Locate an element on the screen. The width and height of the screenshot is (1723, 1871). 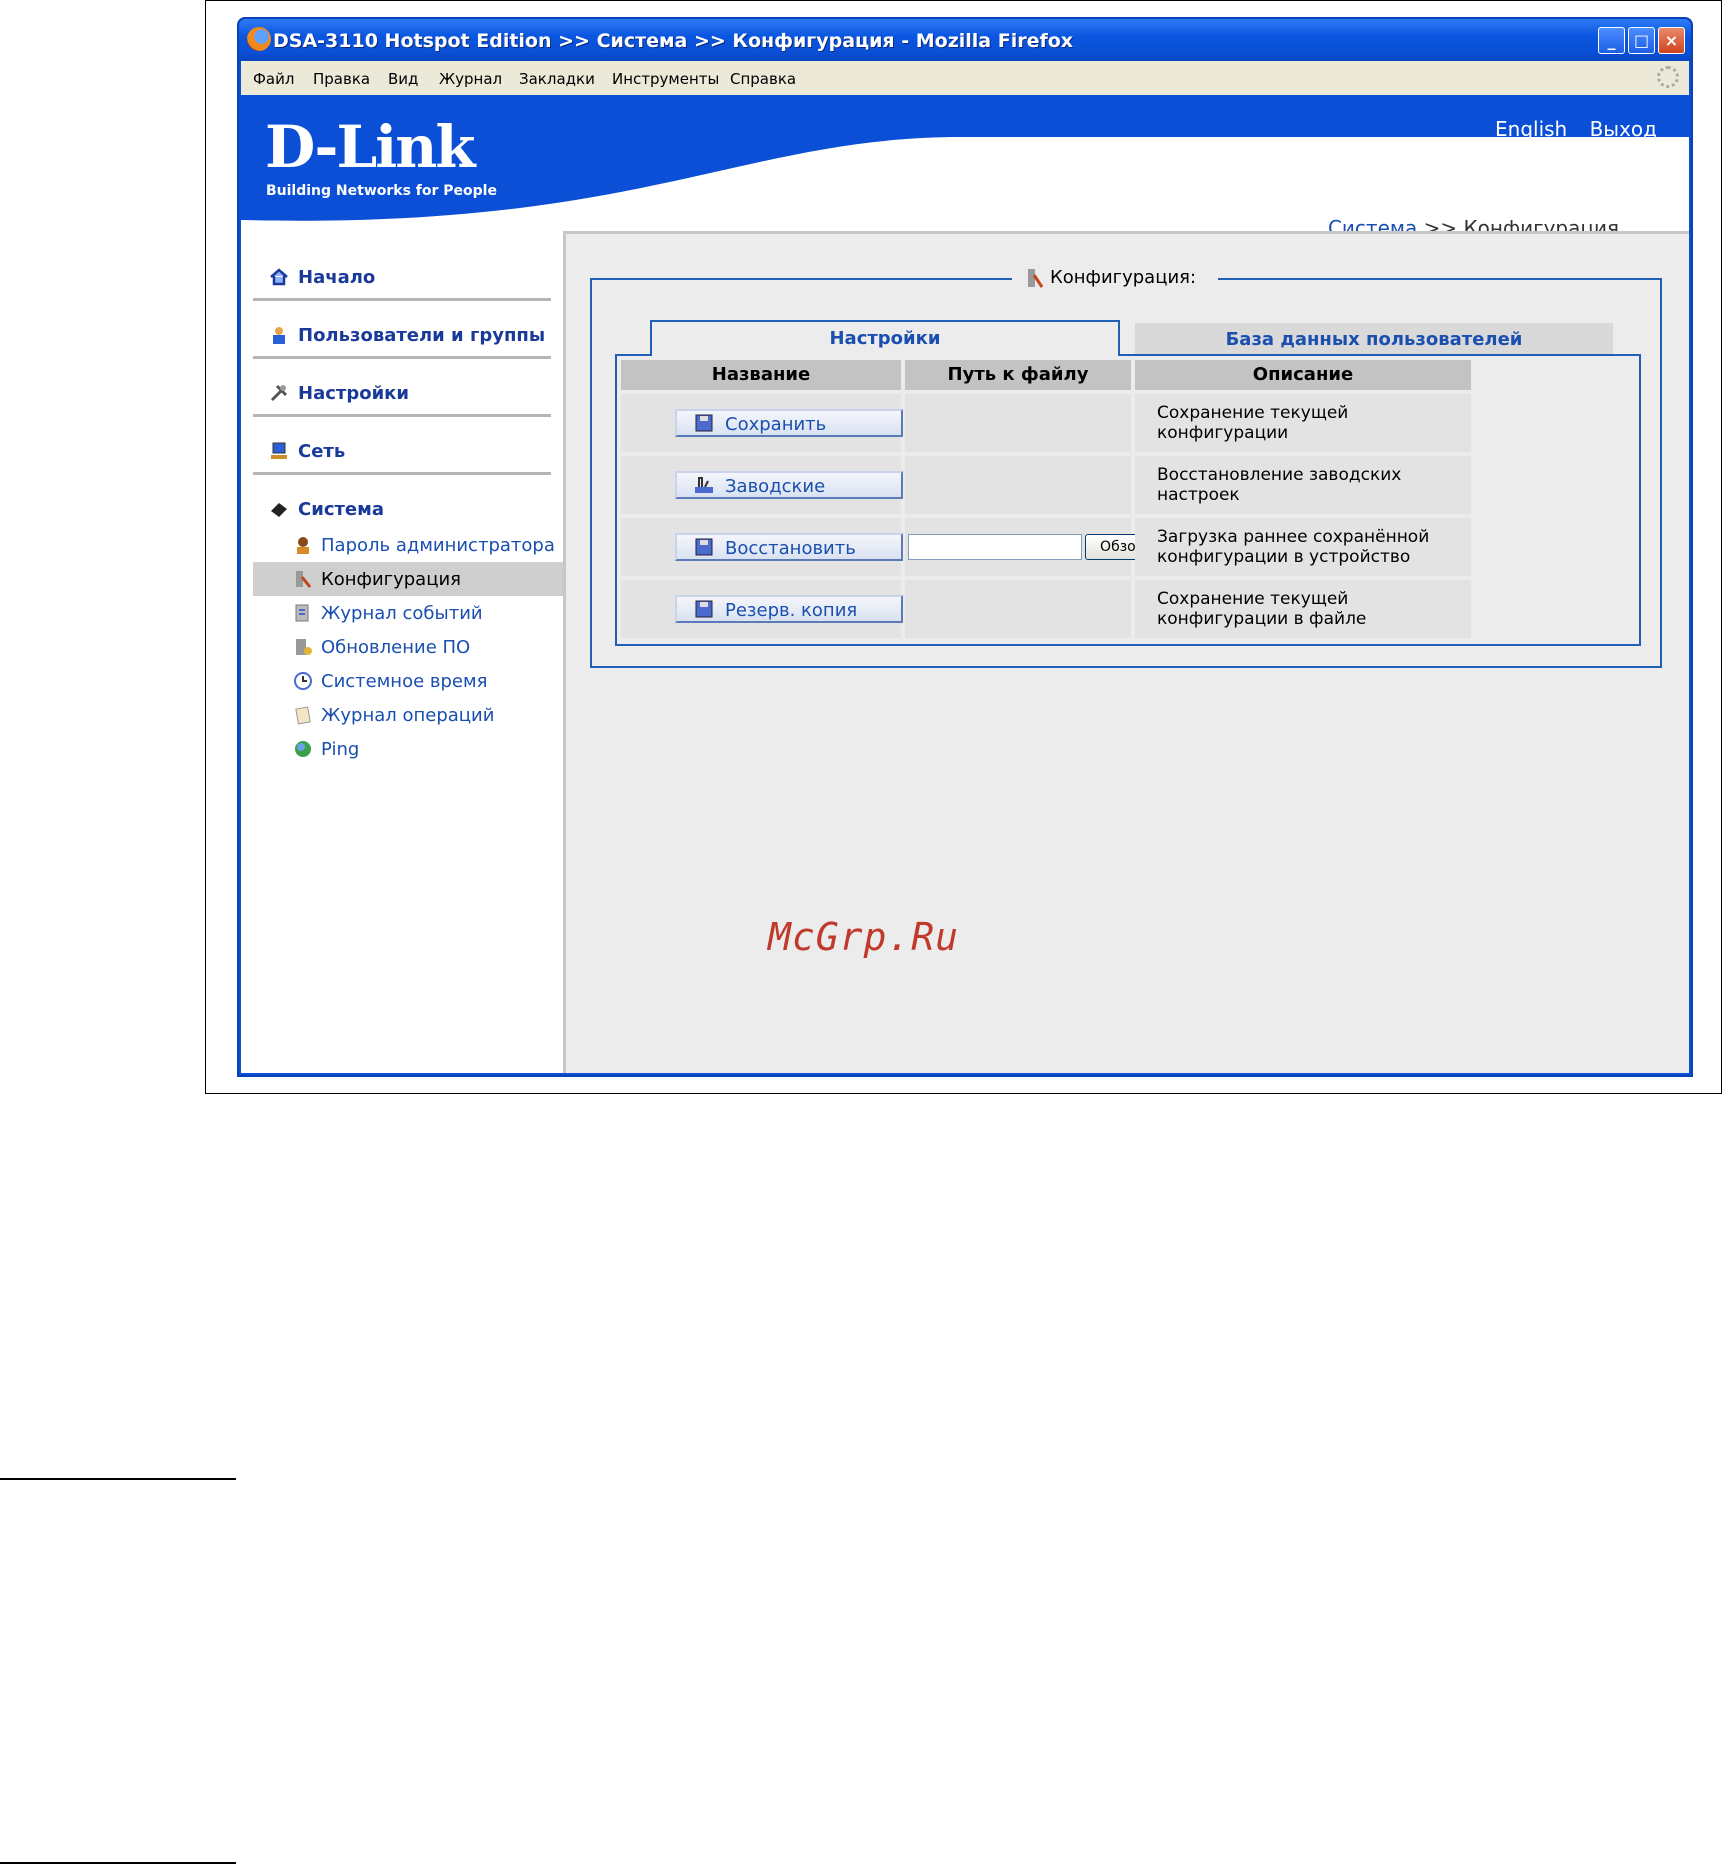
firmware-icon is located at coordinates (304, 647).